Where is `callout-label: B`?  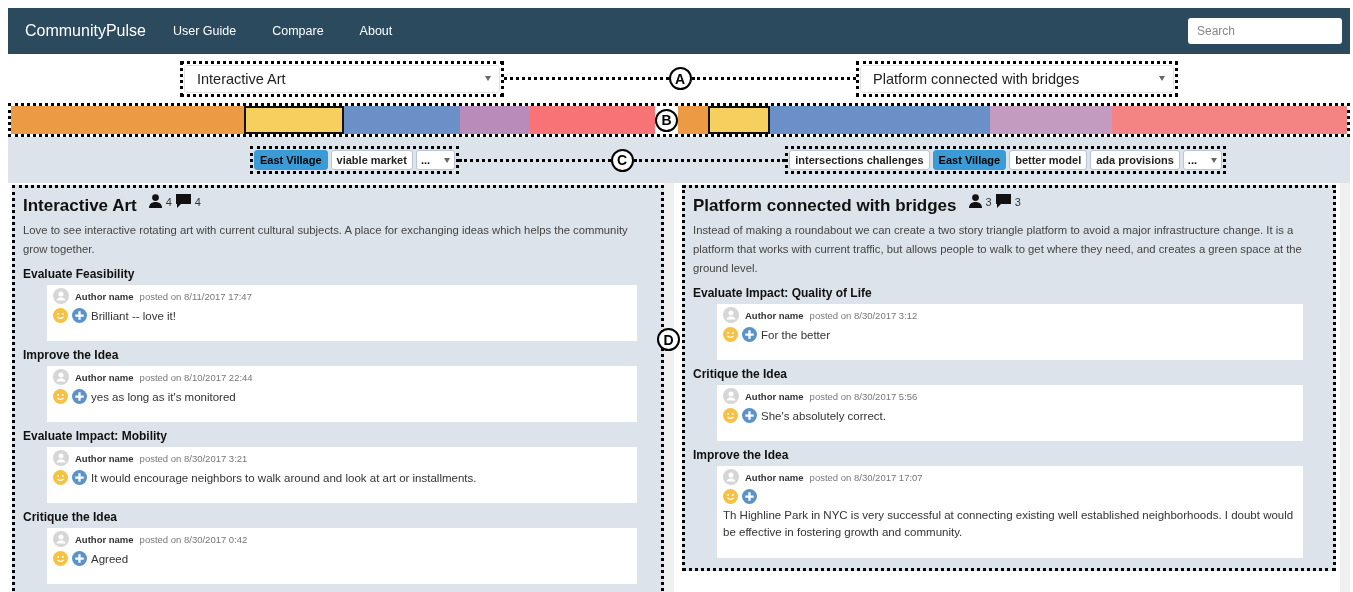 callout-label: B is located at coordinates (666, 120).